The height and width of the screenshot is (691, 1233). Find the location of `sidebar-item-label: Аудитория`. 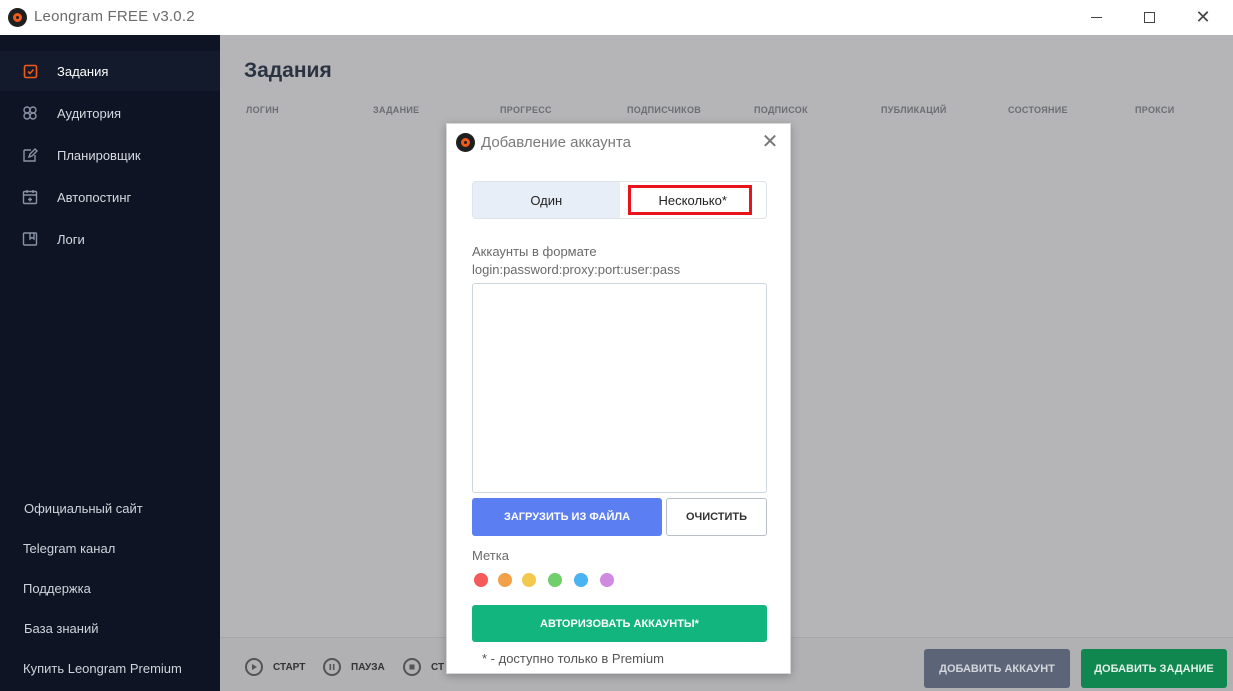

sidebar-item-label: Аудитория is located at coordinates (89, 113).